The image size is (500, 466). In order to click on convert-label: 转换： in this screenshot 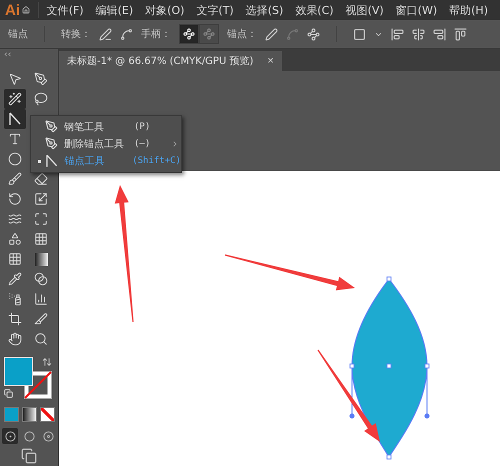, I will do `click(76, 34)`.